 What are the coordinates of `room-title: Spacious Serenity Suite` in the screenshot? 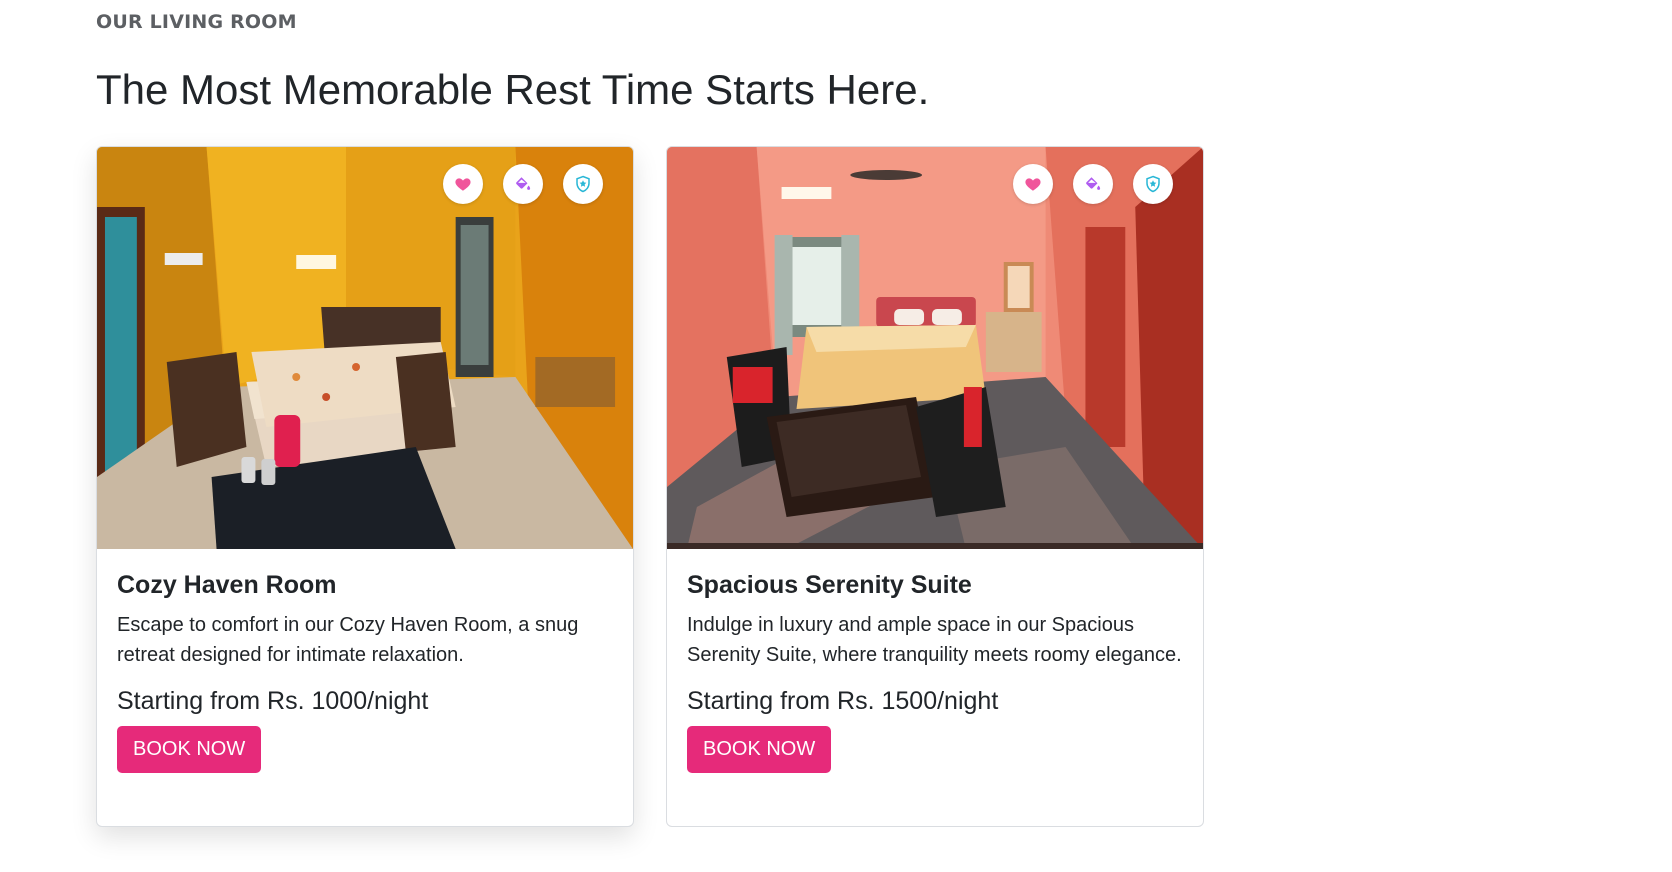 It's located at (829, 585).